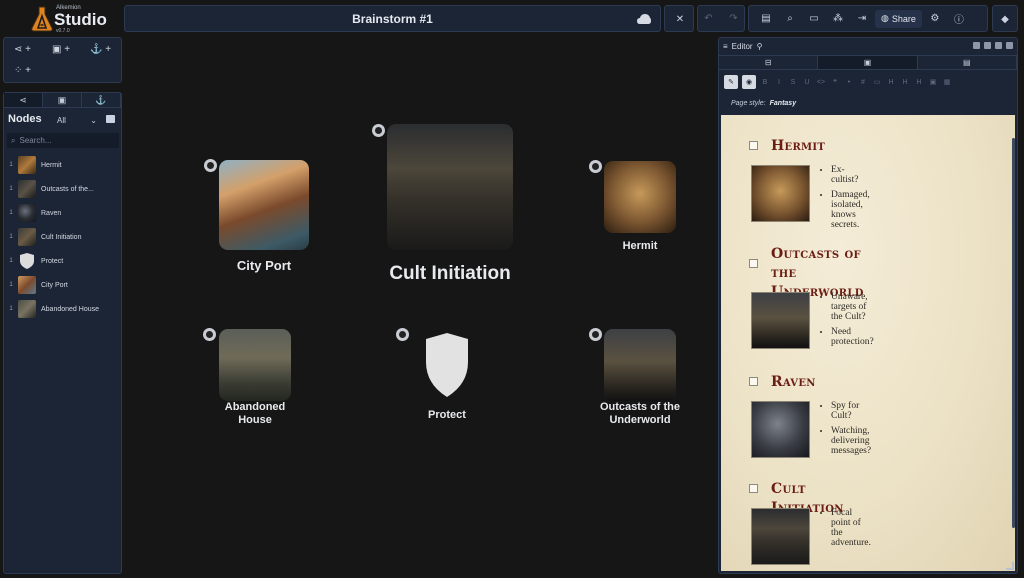  What do you see at coordinates (1009, 45) in the screenshot?
I see `close-icon` at bounding box center [1009, 45].